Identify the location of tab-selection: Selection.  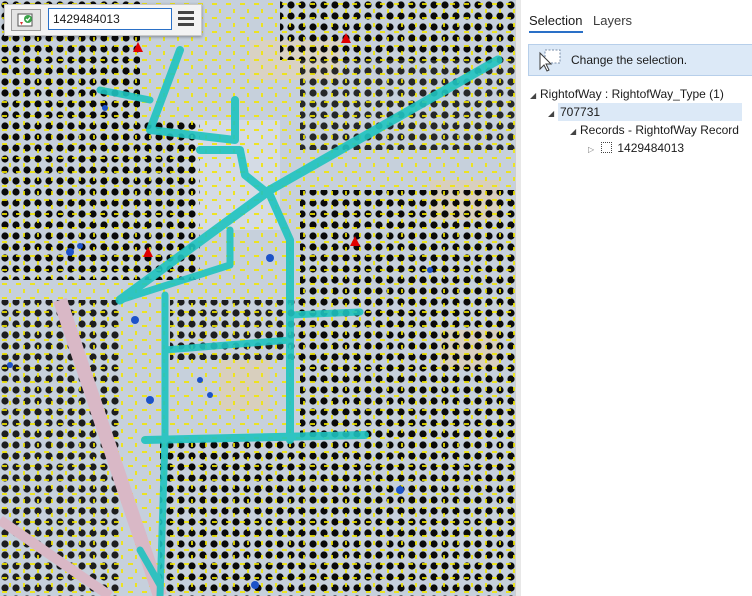
(555, 20).